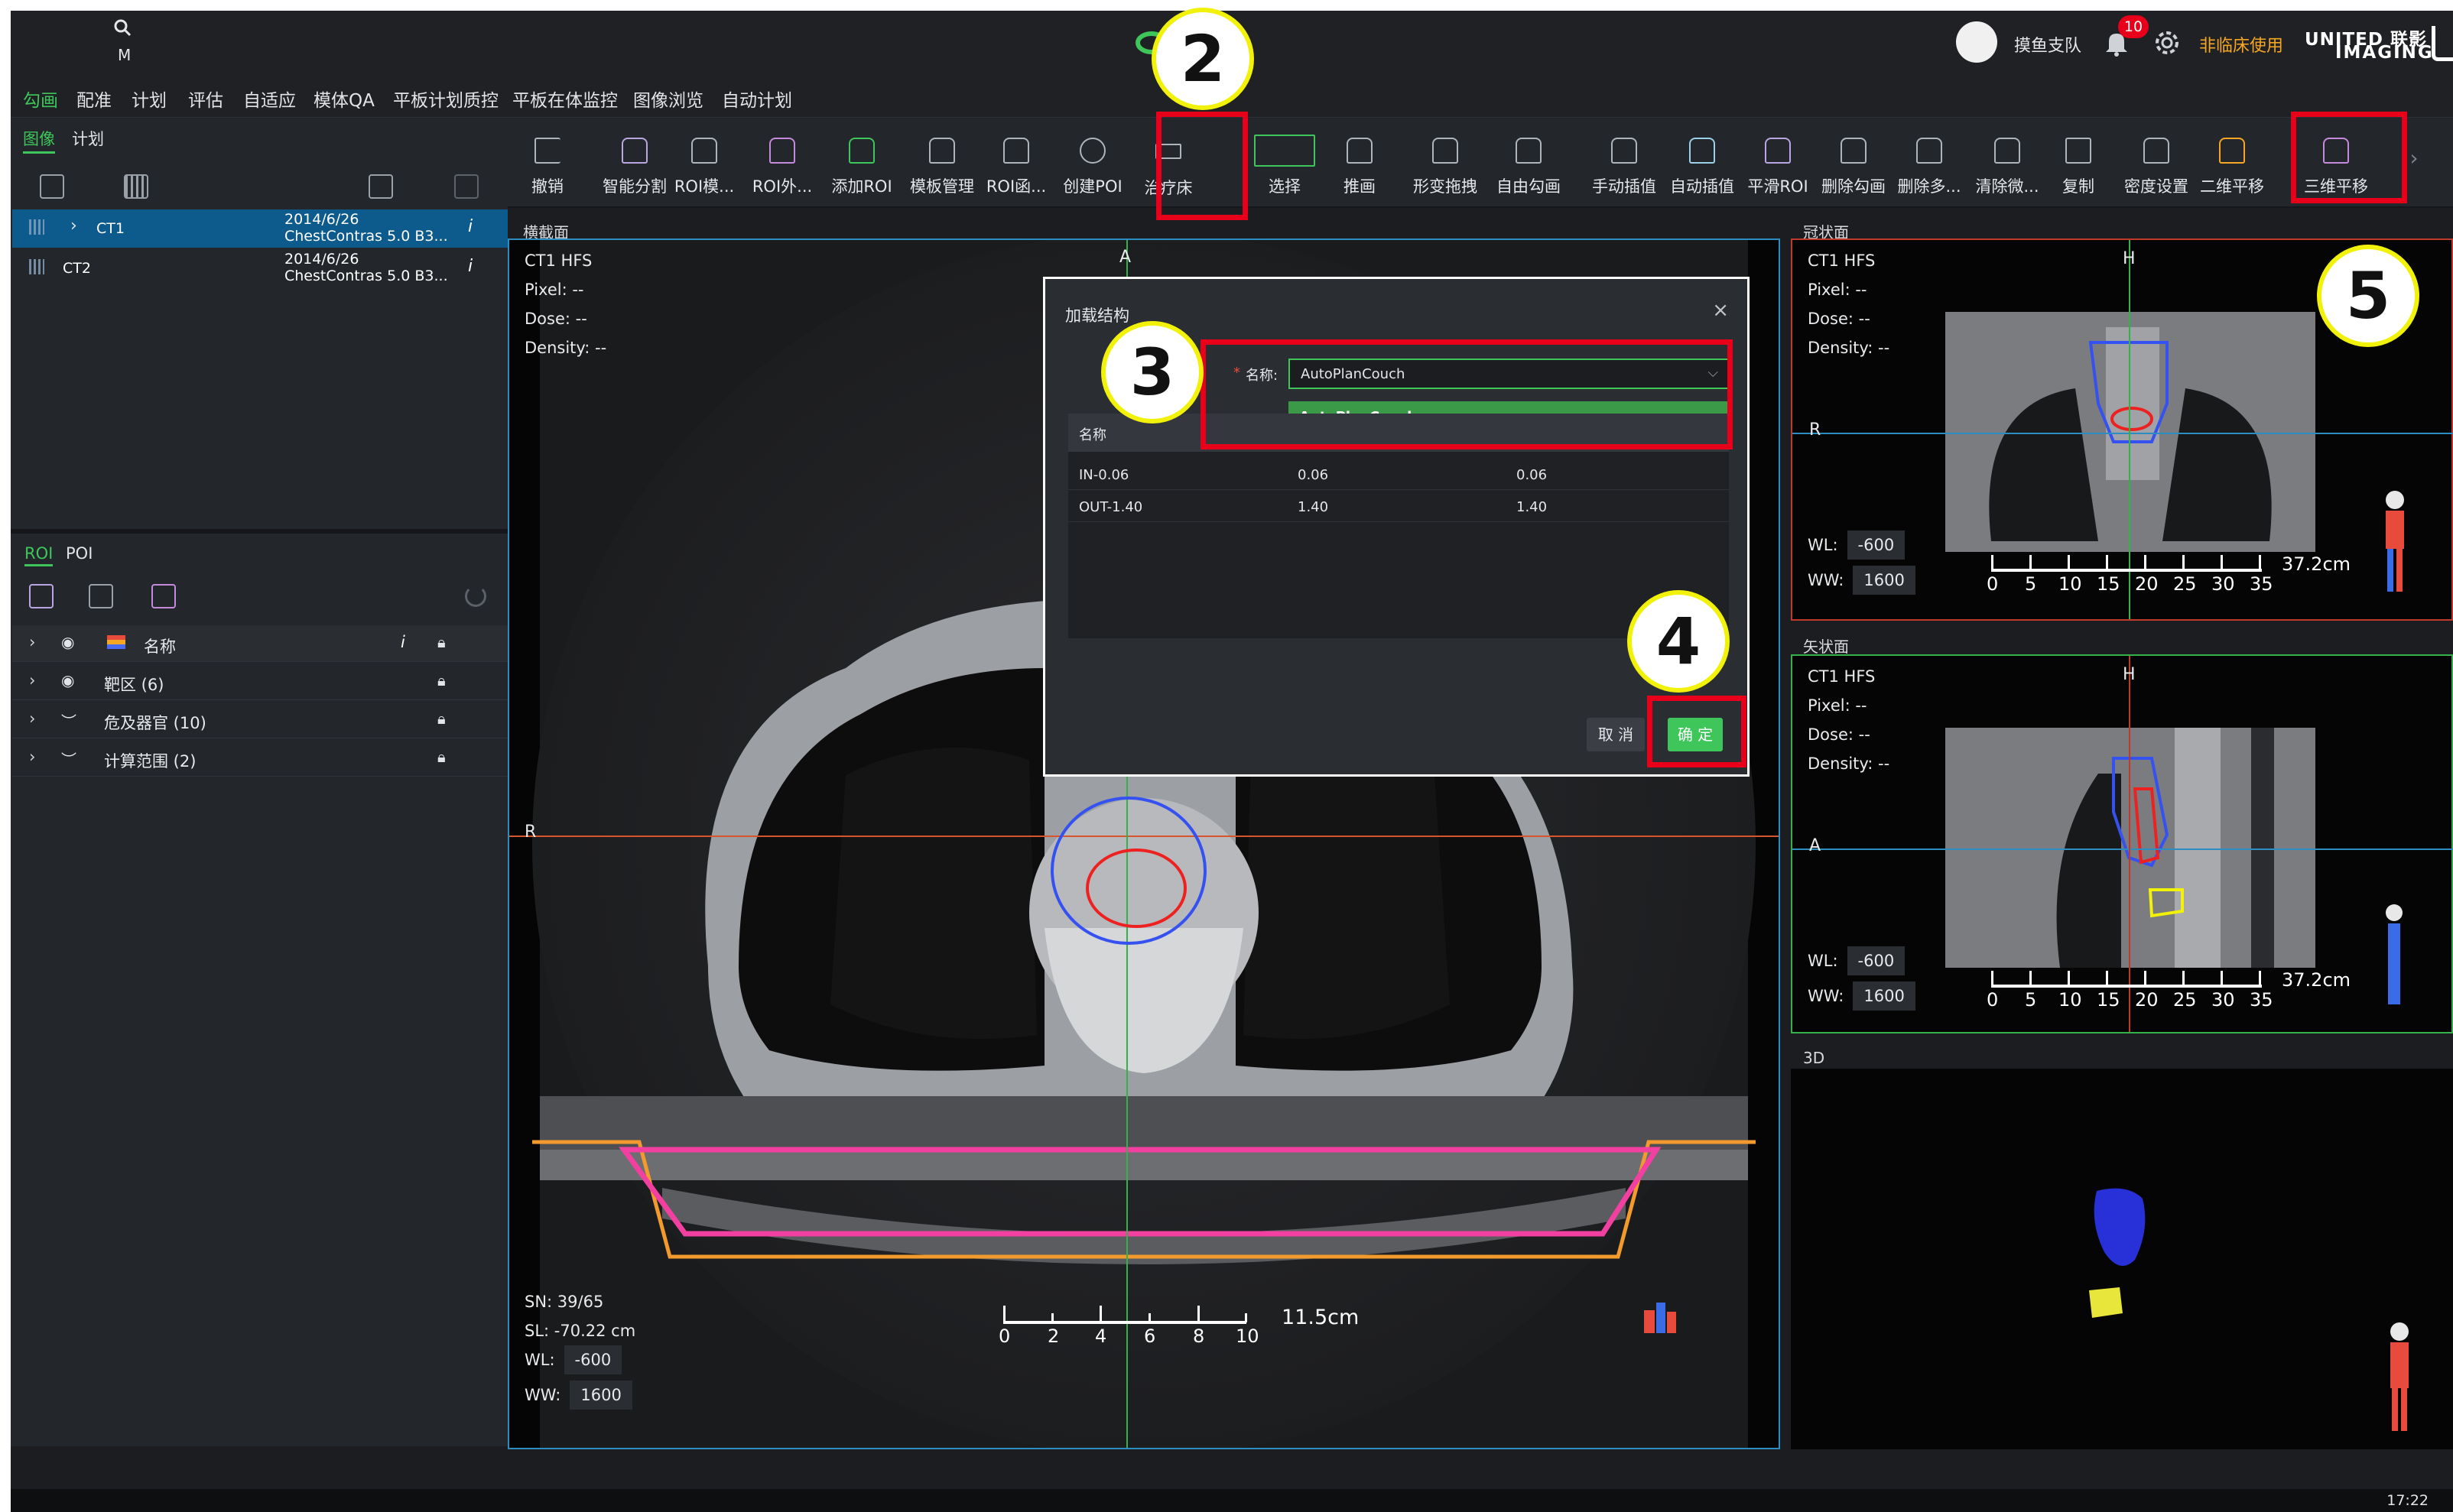 Image resolution: width=2453 pixels, height=1512 pixels. What do you see at coordinates (344, 99) in the screenshot?
I see `menu-phantom-qa: 模体QA` at bounding box center [344, 99].